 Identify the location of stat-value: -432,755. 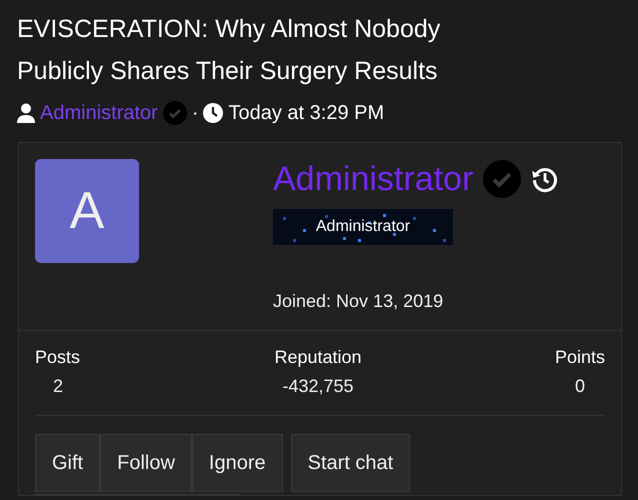
(318, 386).